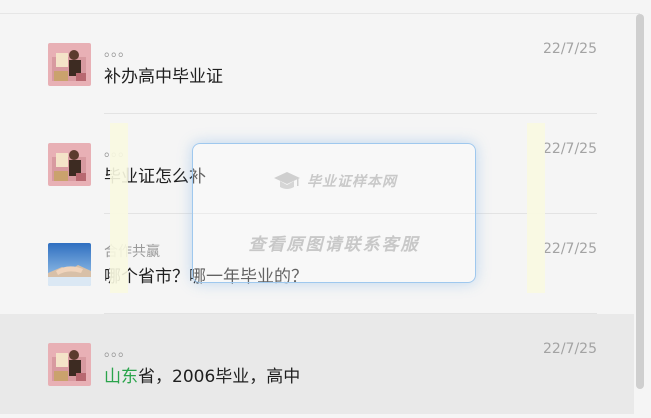  What do you see at coordinates (219, 377) in the screenshot?
I see `comment-body: 省，2006毕业，高中` at bounding box center [219, 377].